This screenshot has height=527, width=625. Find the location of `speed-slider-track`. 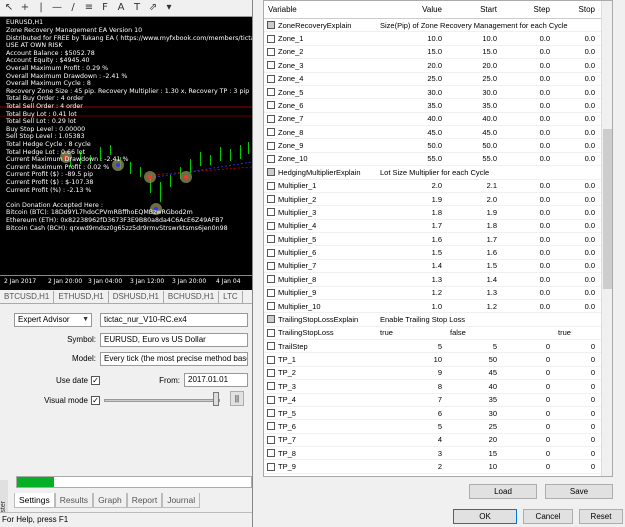

speed-slider-track is located at coordinates (162, 400).